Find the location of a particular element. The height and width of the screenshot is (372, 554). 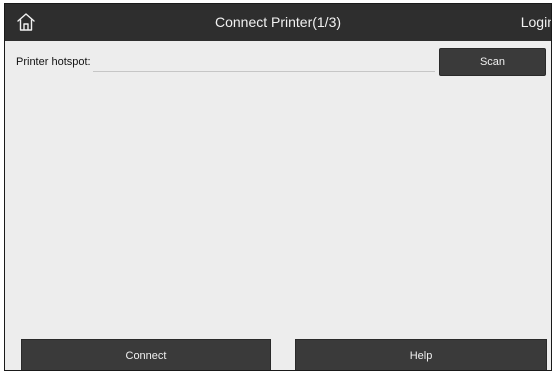

home-button is located at coordinates (26, 22).